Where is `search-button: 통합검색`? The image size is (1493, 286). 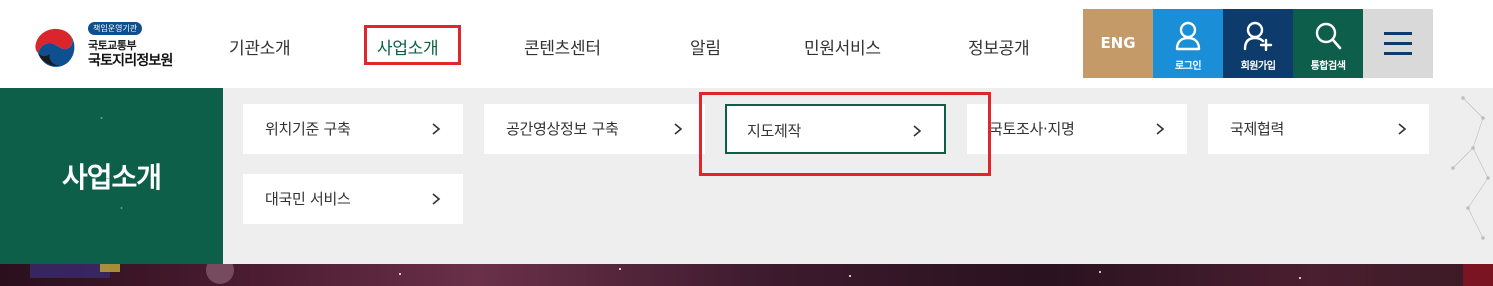
search-button: 통합검색 is located at coordinates (1328, 43).